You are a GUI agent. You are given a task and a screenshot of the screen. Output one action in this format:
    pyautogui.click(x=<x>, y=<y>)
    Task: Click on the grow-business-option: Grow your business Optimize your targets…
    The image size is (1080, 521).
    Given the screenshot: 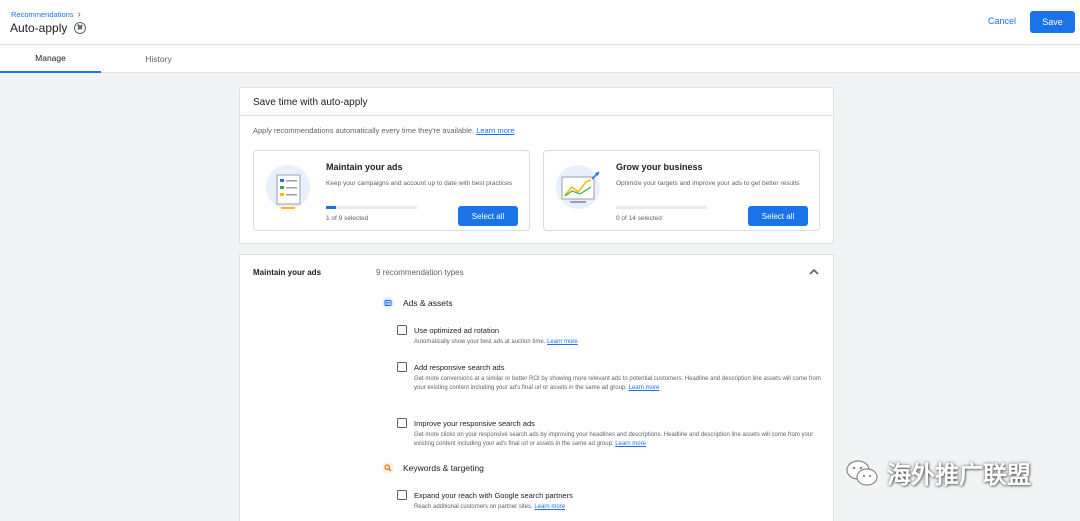 What is the action you would take?
    pyautogui.click(x=681, y=190)
    